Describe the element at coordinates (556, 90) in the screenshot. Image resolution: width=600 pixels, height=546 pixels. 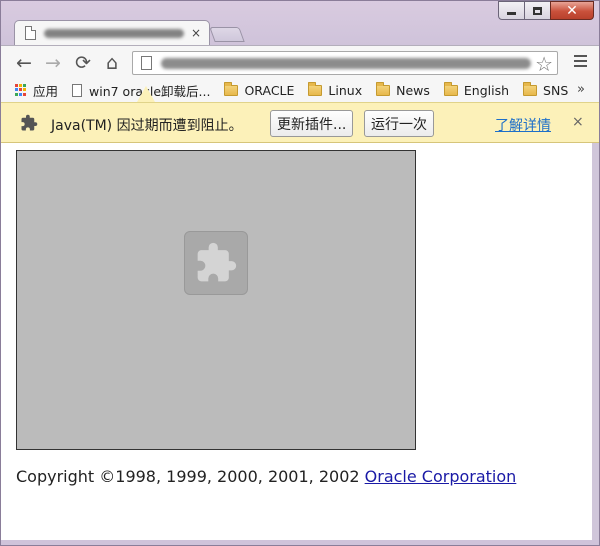
I see `bookmark-label: SNS` at that location.